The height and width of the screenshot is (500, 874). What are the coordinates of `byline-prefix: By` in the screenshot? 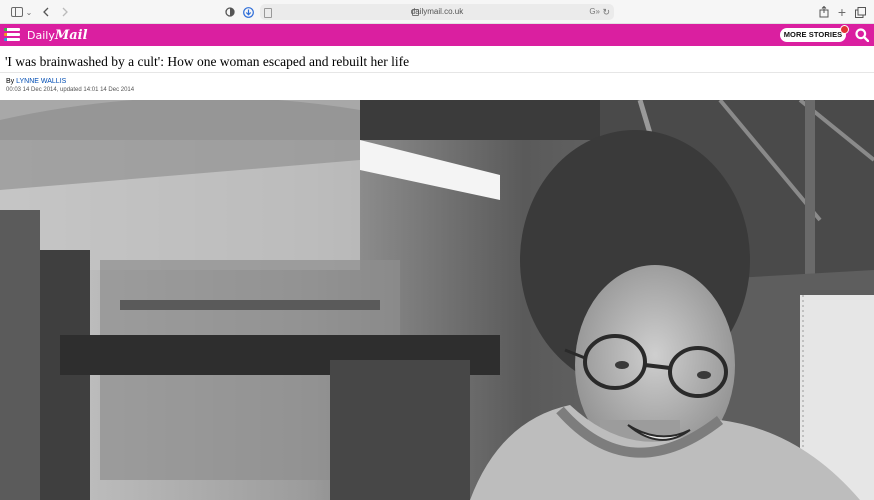 It's located at (11, 81).